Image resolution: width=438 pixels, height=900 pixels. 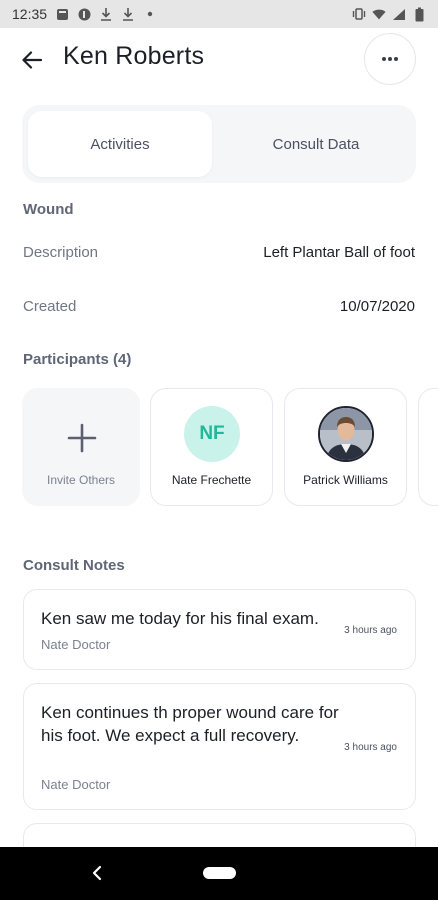 What do you see at coordinates (377, 306) in the screenshot?
I see `created-value: 10/07/2020` at bounding box center [377, 306].